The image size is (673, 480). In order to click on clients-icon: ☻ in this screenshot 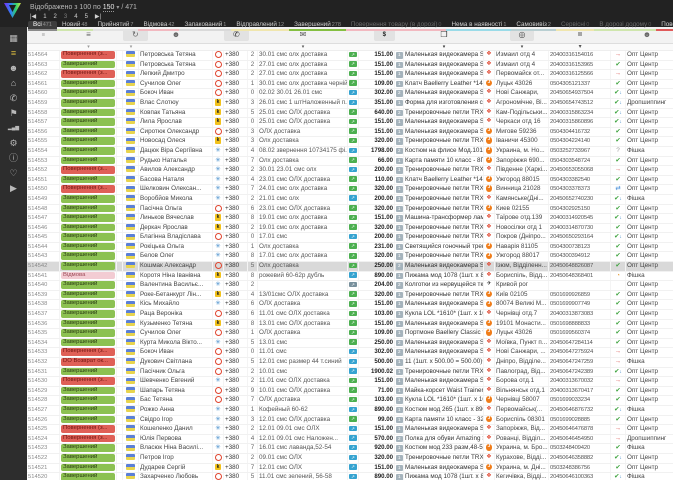, I will do `click(13, 68)`.